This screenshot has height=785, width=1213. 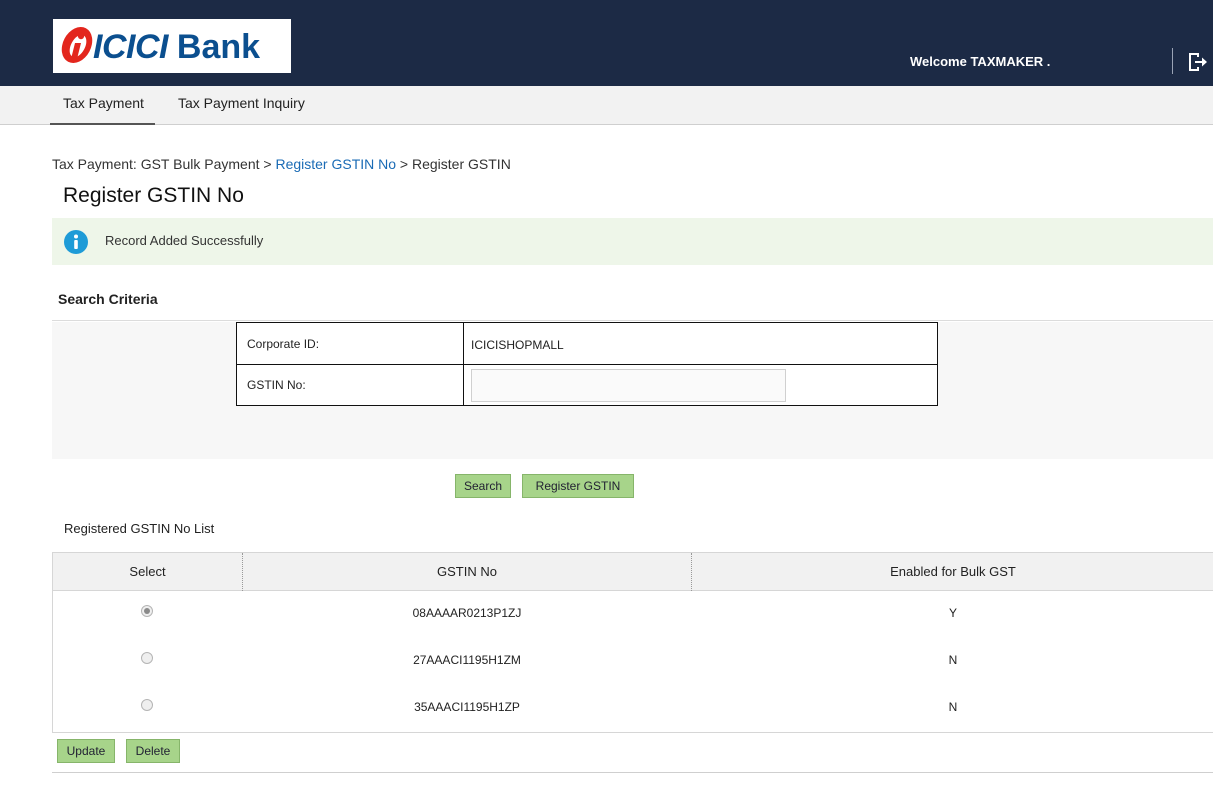 What do you see at coordinates (952, 613) in the screenshot?
I see `row-enabled: Y` at bounding box center [952, 613].